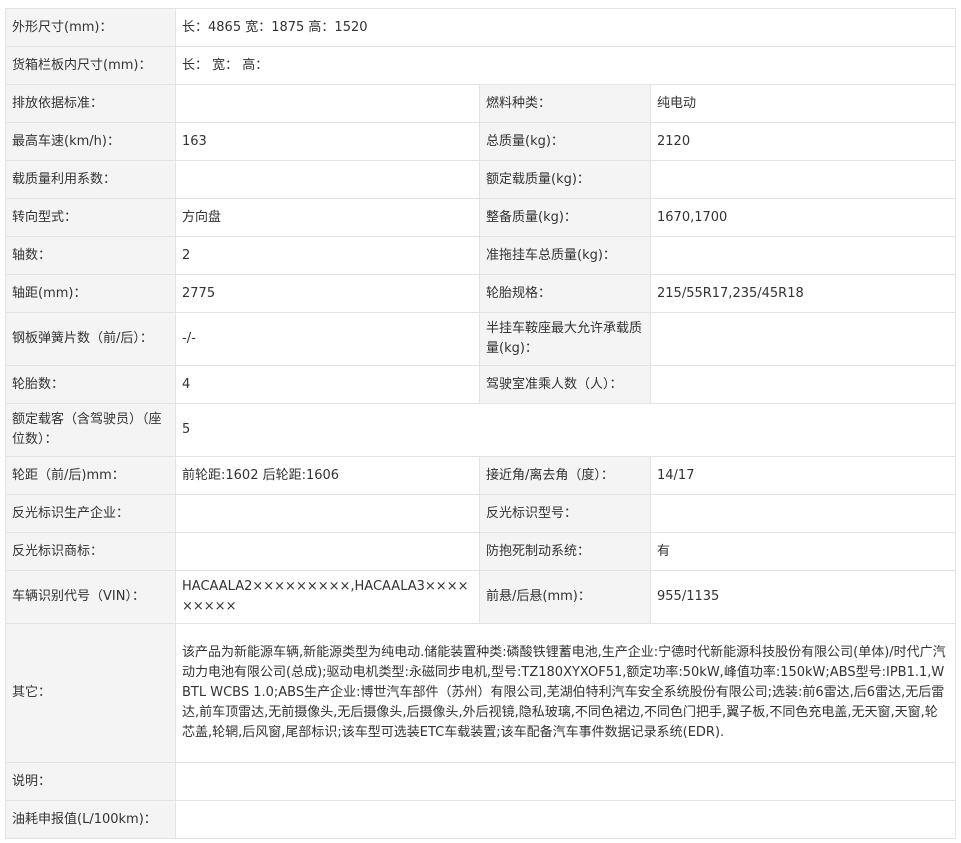  I want to click on table-row: 货箱栏板内尺寸(mm)： 长： 宽： 高：, so click(481, 65).